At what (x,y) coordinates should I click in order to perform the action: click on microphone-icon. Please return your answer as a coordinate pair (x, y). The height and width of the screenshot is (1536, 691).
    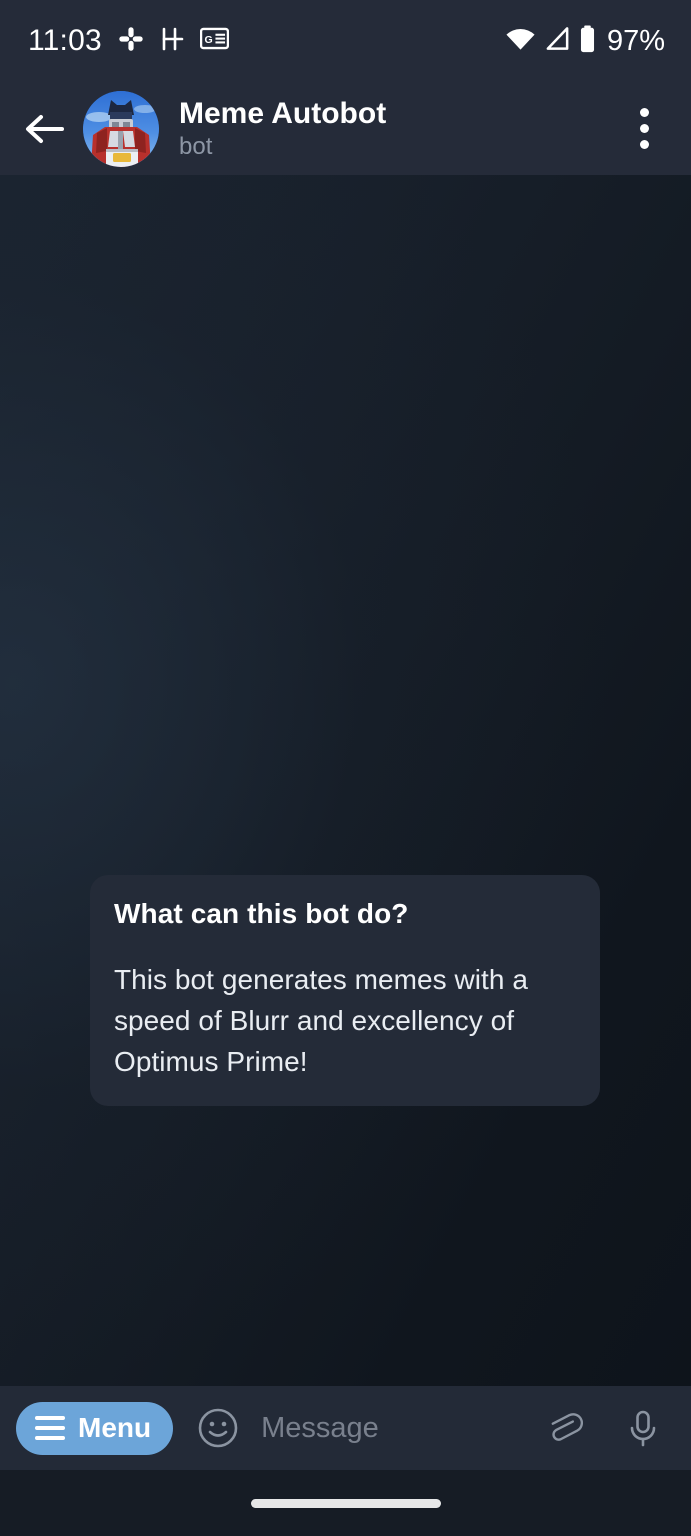
    Looking at the image, I should click on (643, 1428).